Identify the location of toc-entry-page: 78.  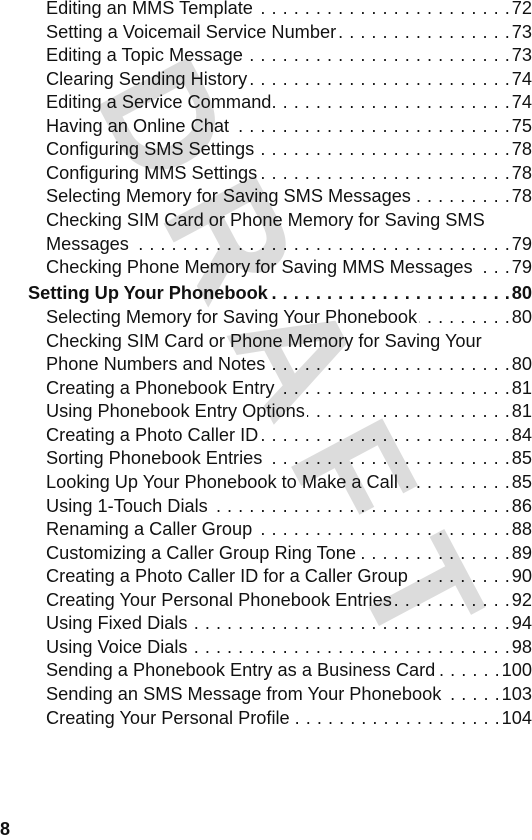
(521, 172).